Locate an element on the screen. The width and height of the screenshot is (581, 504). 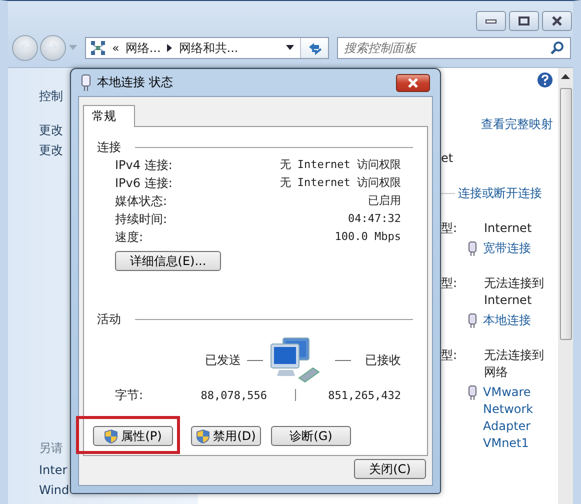
bytes-received-value: 851,265,432 is located at coordinates (364, 395).